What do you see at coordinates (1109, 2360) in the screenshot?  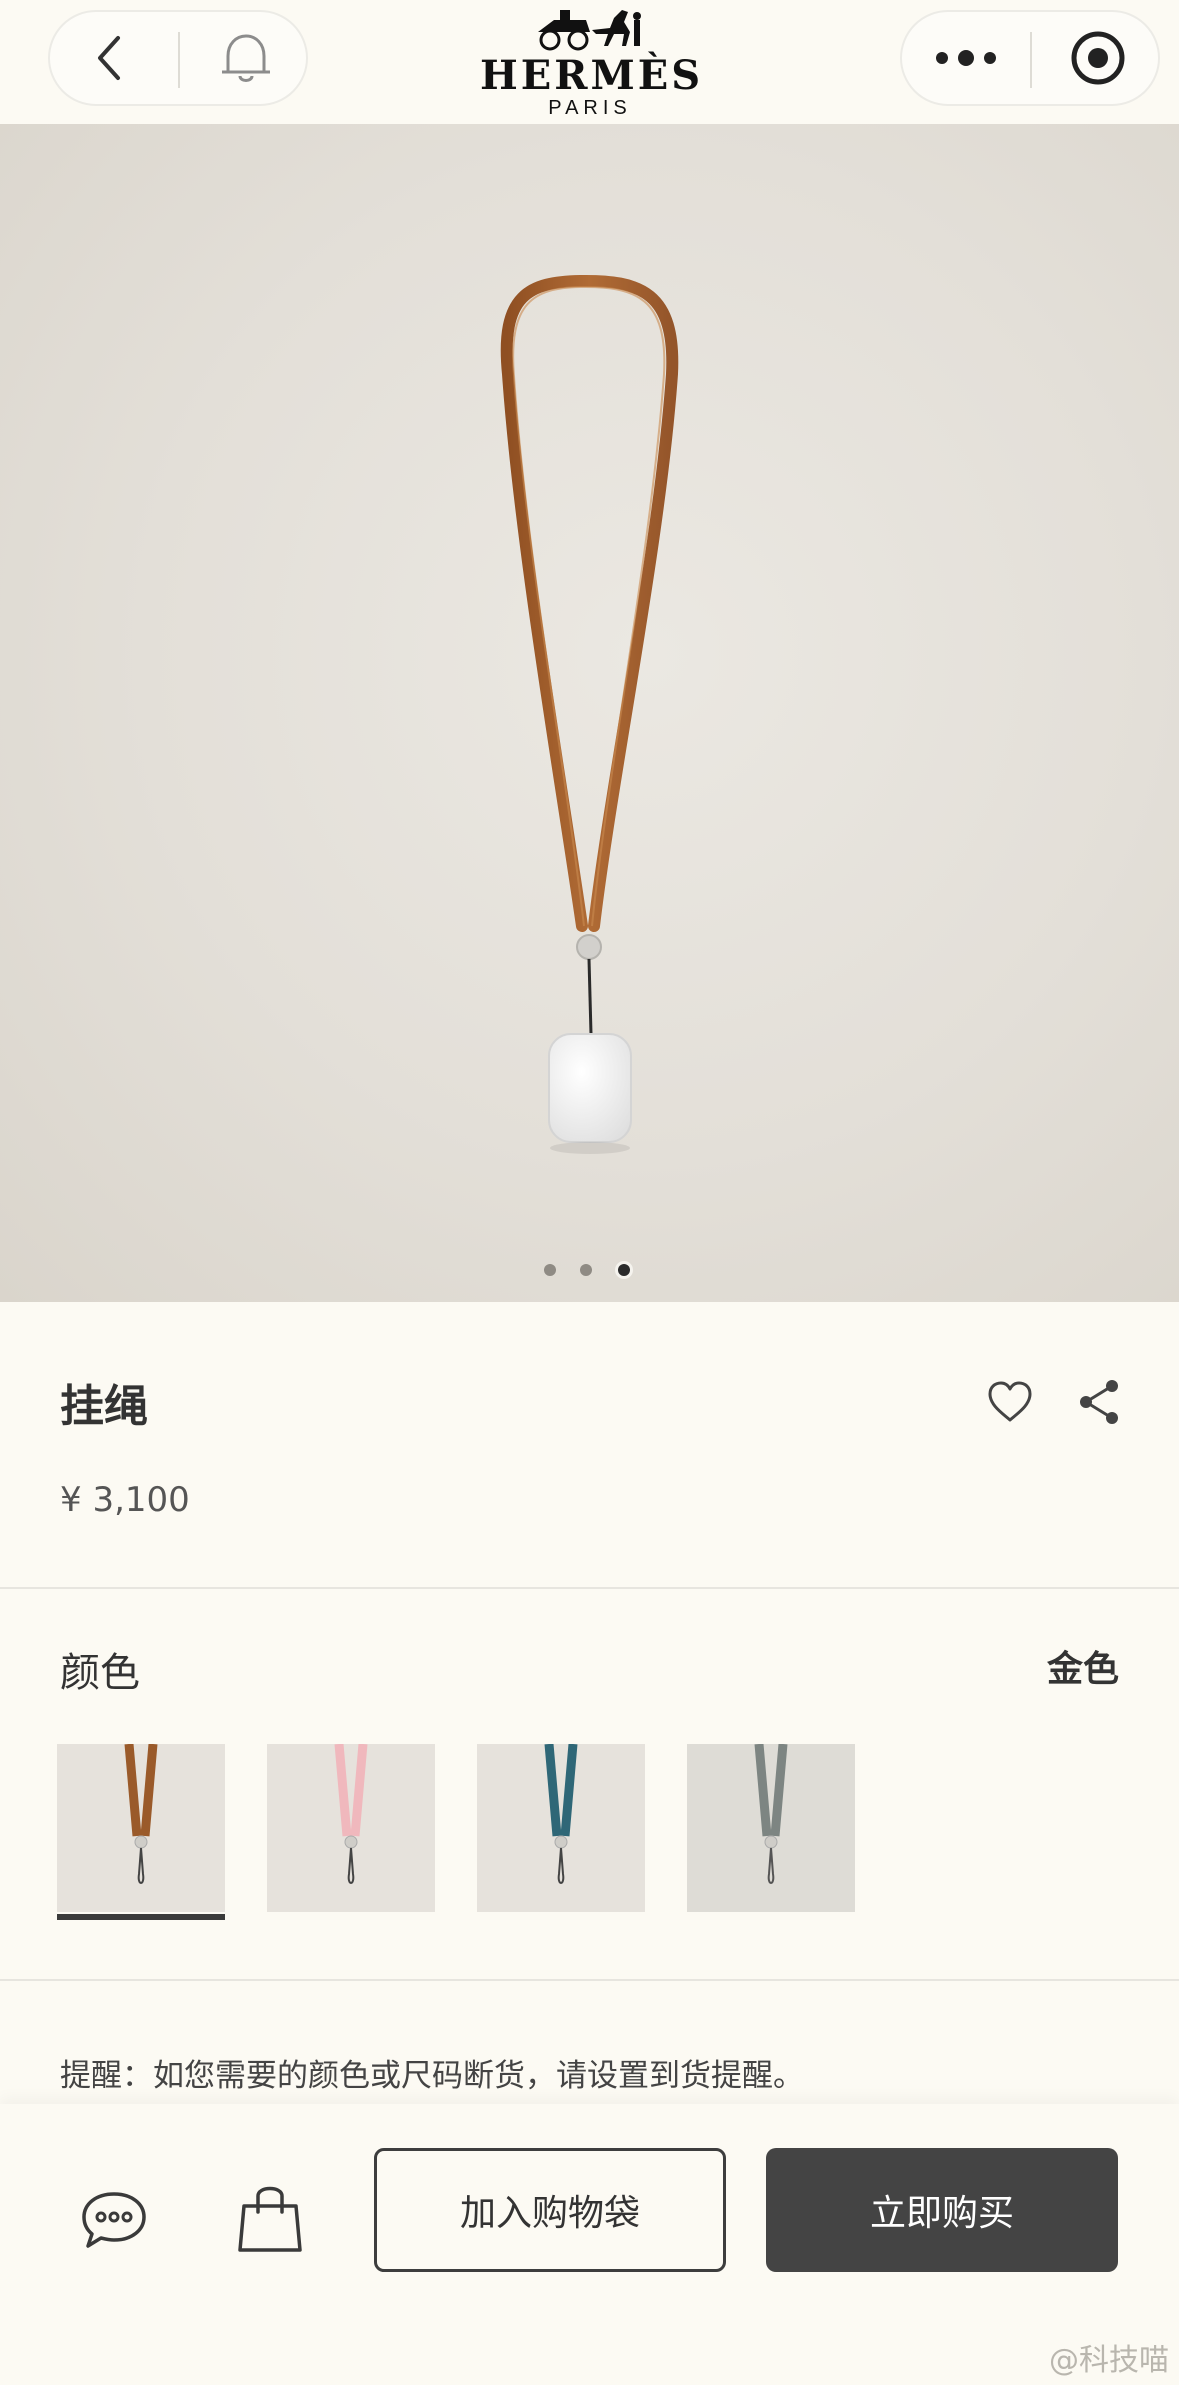 I see `watermark: @科技喵` at bounding box center [1109, 2360].